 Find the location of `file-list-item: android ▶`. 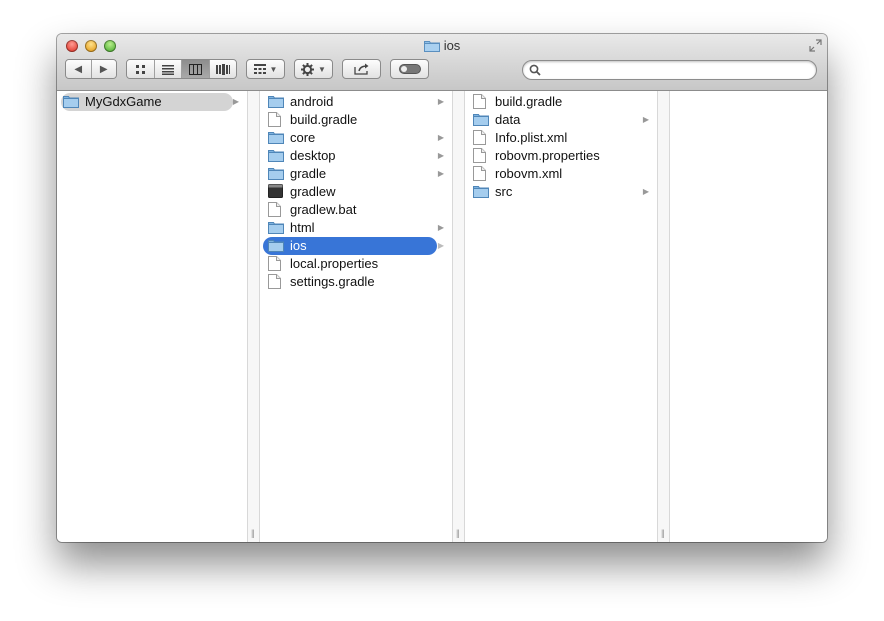

file-list-item: android ▶ is located at coordinates (356, 102).